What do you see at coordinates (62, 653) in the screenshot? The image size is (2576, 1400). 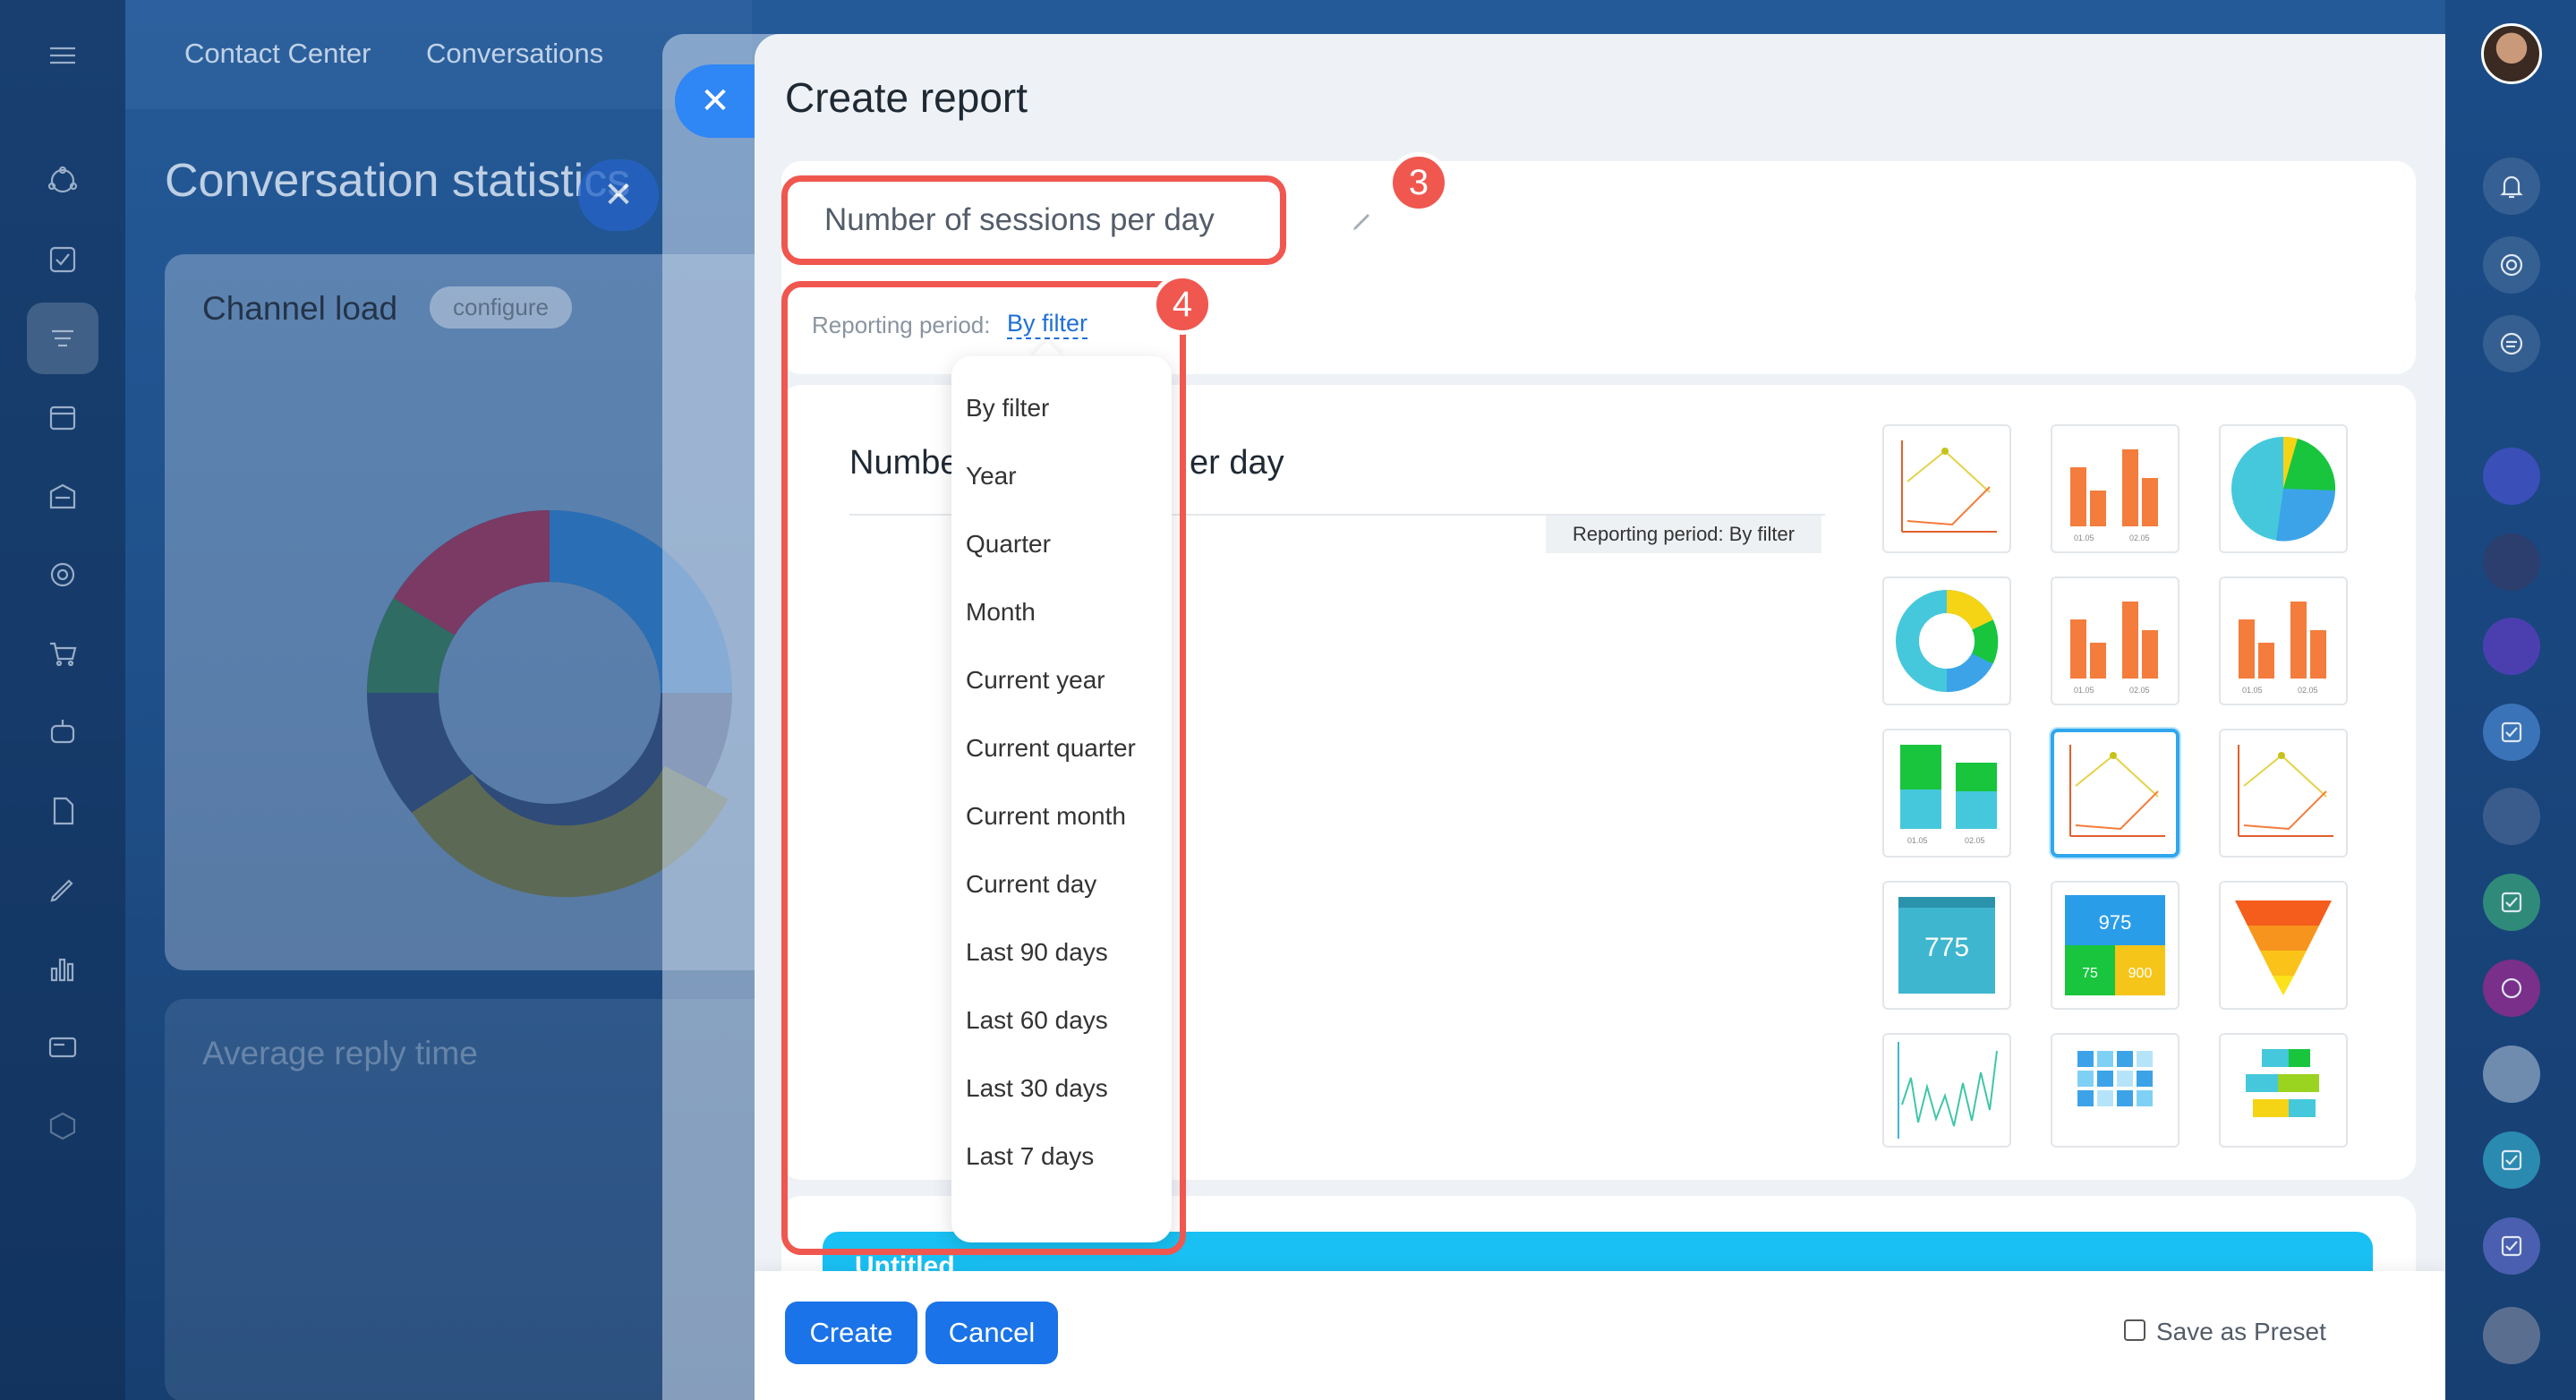 I see `shop-cart-icon` at bounding box center [62, 653].